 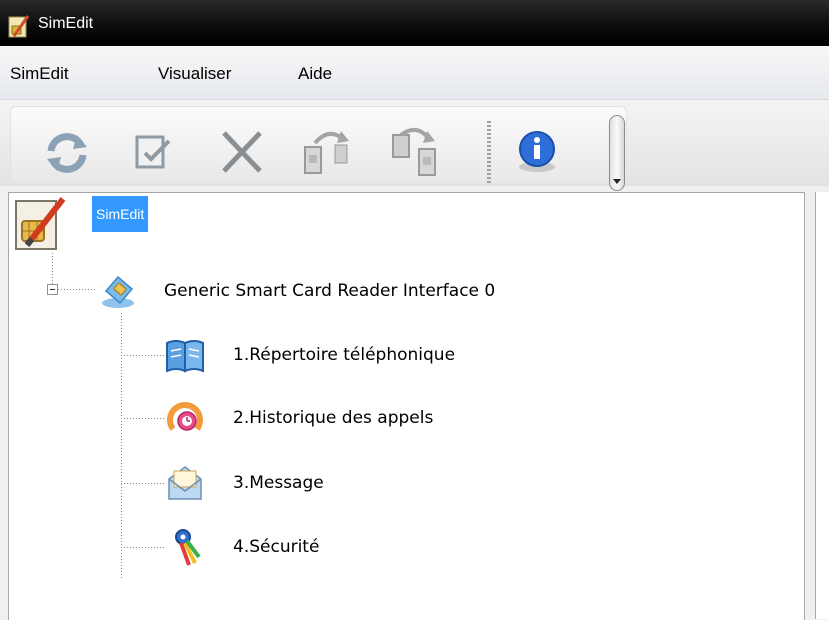 What do you see at coordinates (537, 153) in the screenshot?
I see `info-icon` at bounding box center [537, 153].